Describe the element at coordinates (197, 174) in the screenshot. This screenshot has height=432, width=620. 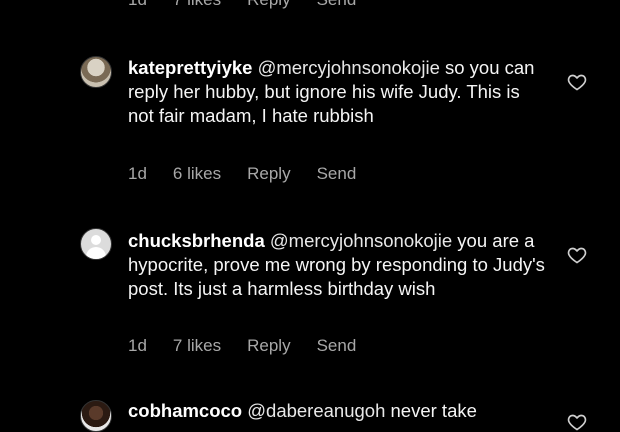
I see `comment-likes: 6 likes` at that location.